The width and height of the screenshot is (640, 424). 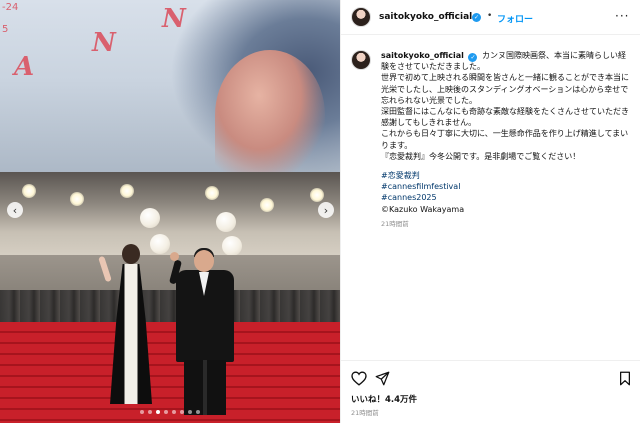 What do you see at coordinates (170, 412) in the screenshot?
I see `carousel-dots` at bounding box center [170, 412].